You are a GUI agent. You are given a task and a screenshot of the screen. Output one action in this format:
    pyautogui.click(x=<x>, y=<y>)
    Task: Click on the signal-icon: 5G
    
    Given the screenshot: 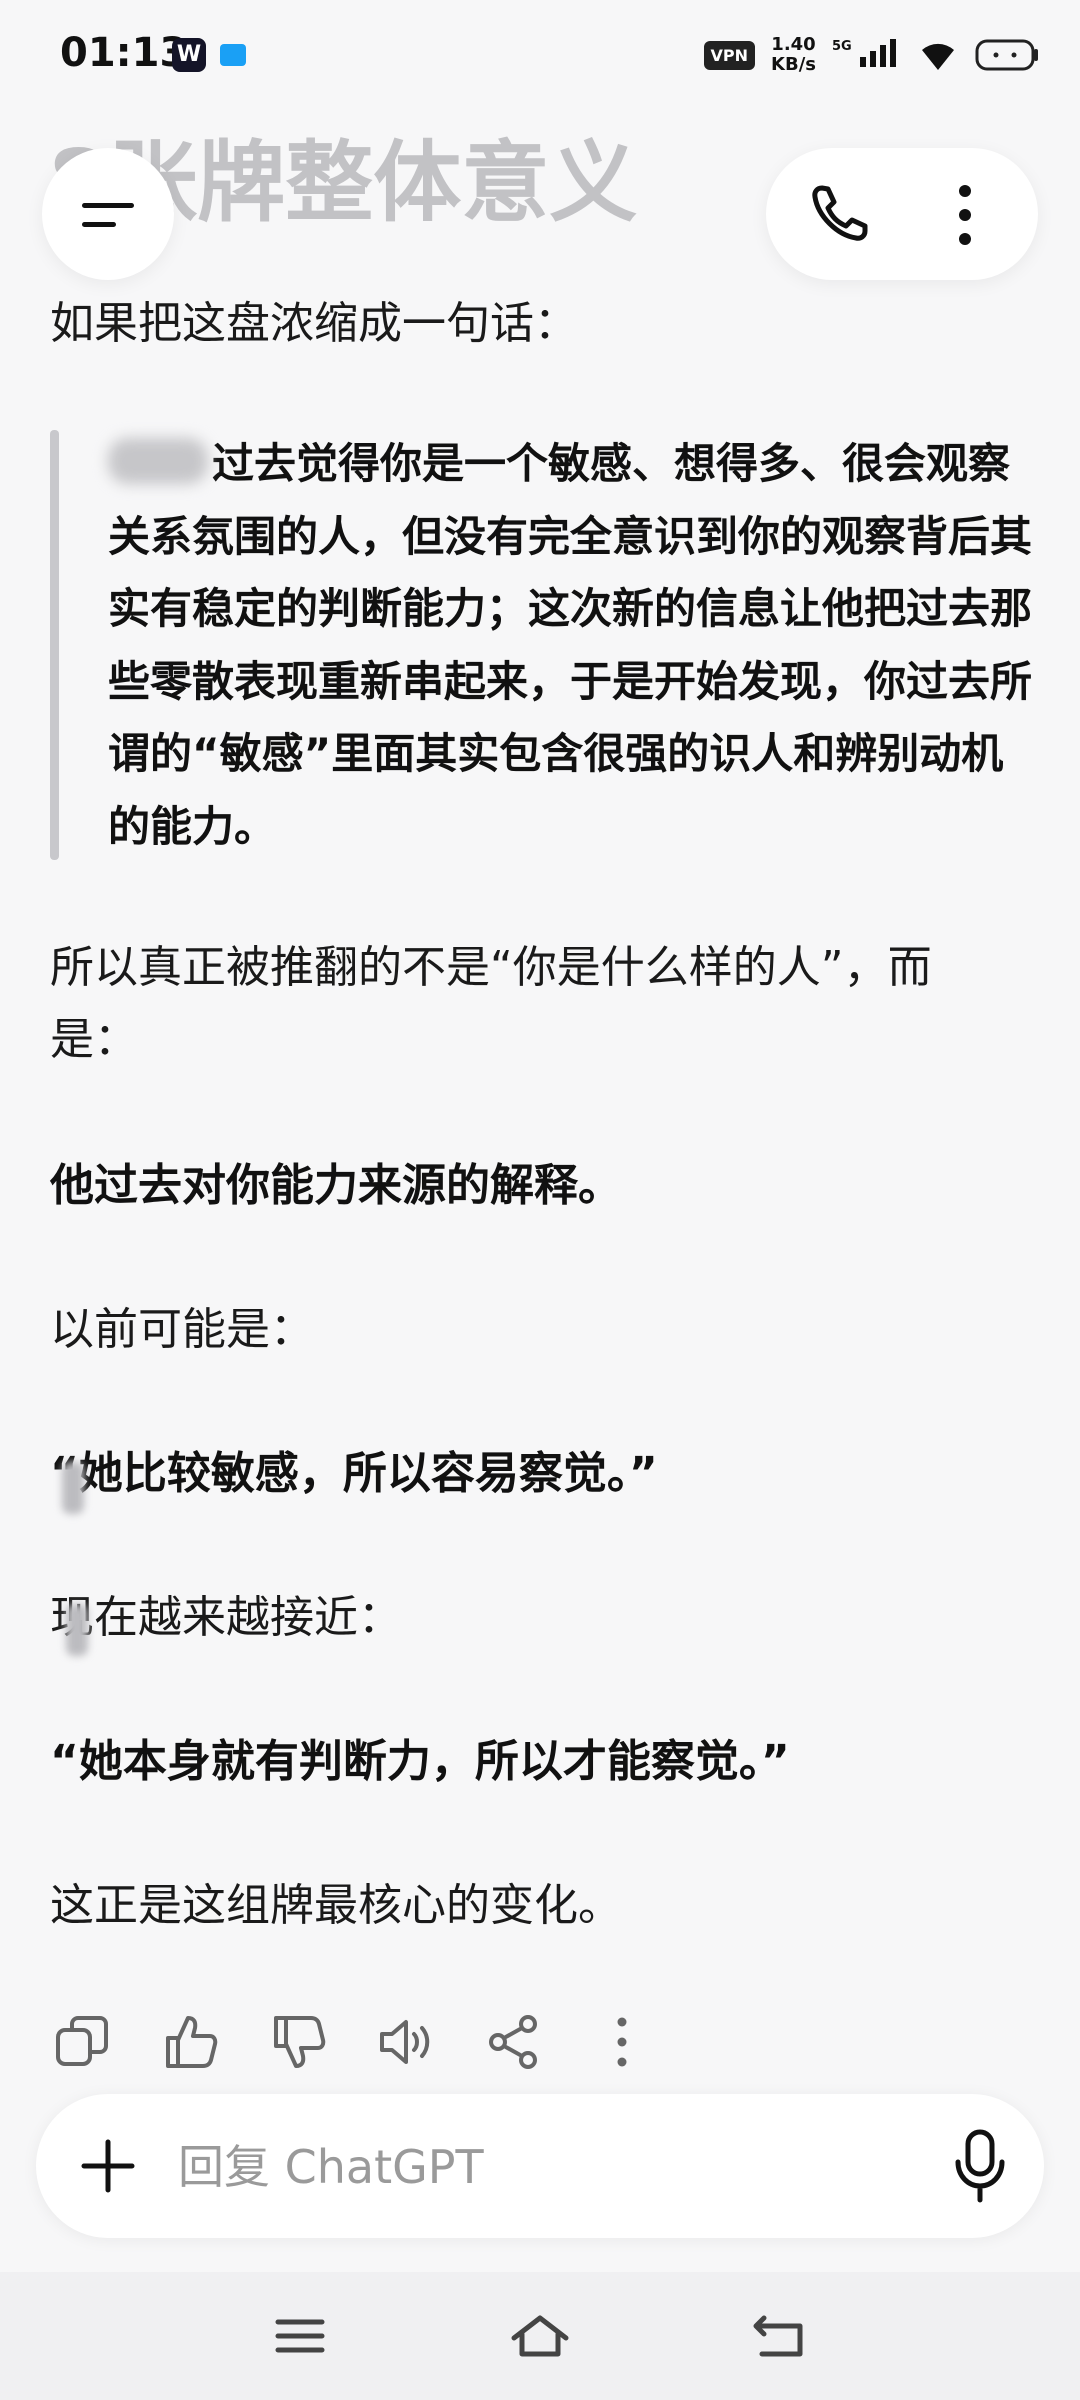 What is the action you would take?
    pyautogui.click(x=867, y=55)
    